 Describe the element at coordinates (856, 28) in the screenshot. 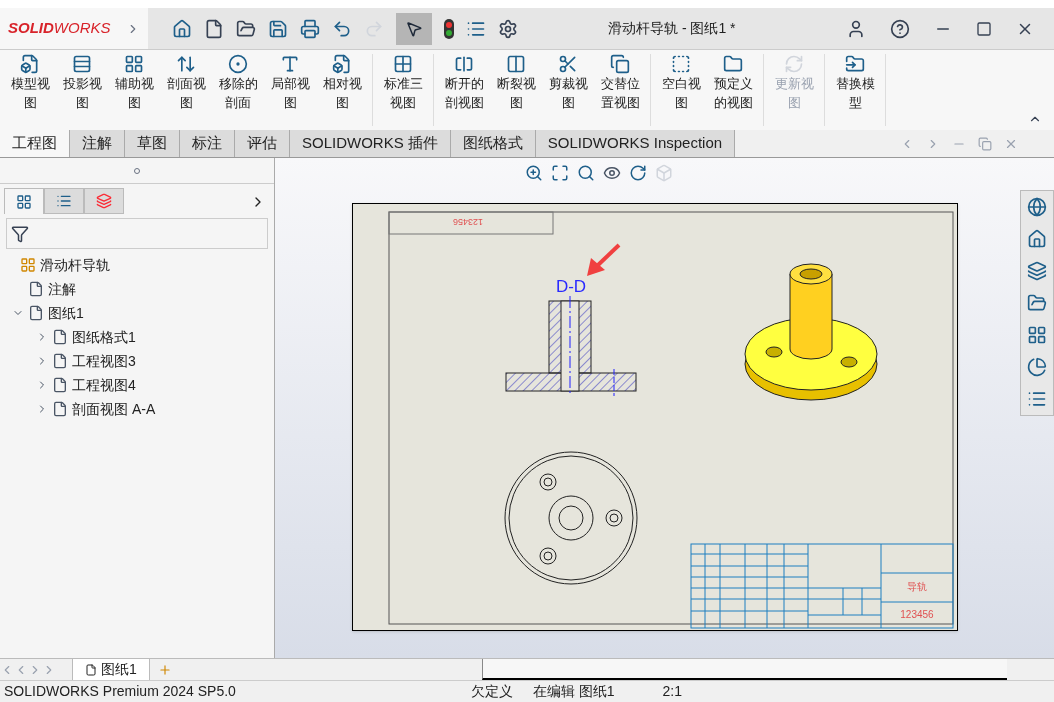

I see `account-icon` at that location.